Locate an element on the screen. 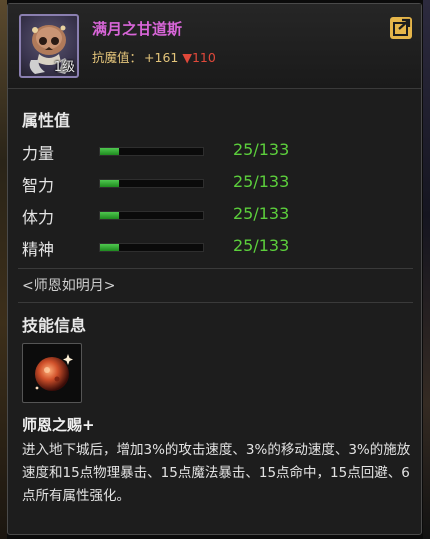  stat-row-intelligence: 智力 25/133 is located at coordinates (212, 183).